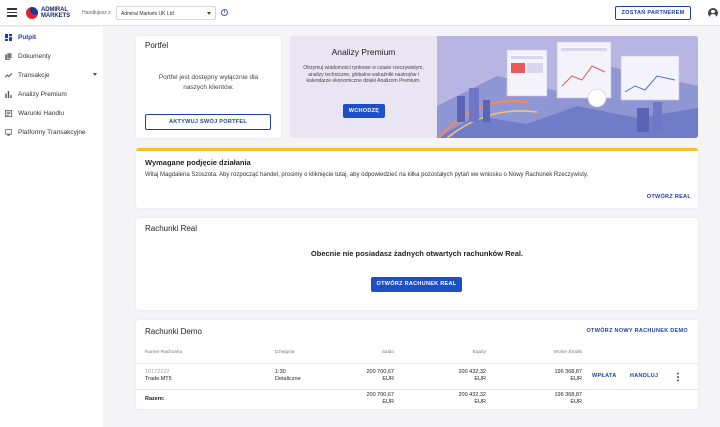  What do you see at coordinates (604, 376) in the screenshot?
I see `deposit-button: WPŁATA` at bounding box center [604, 376].